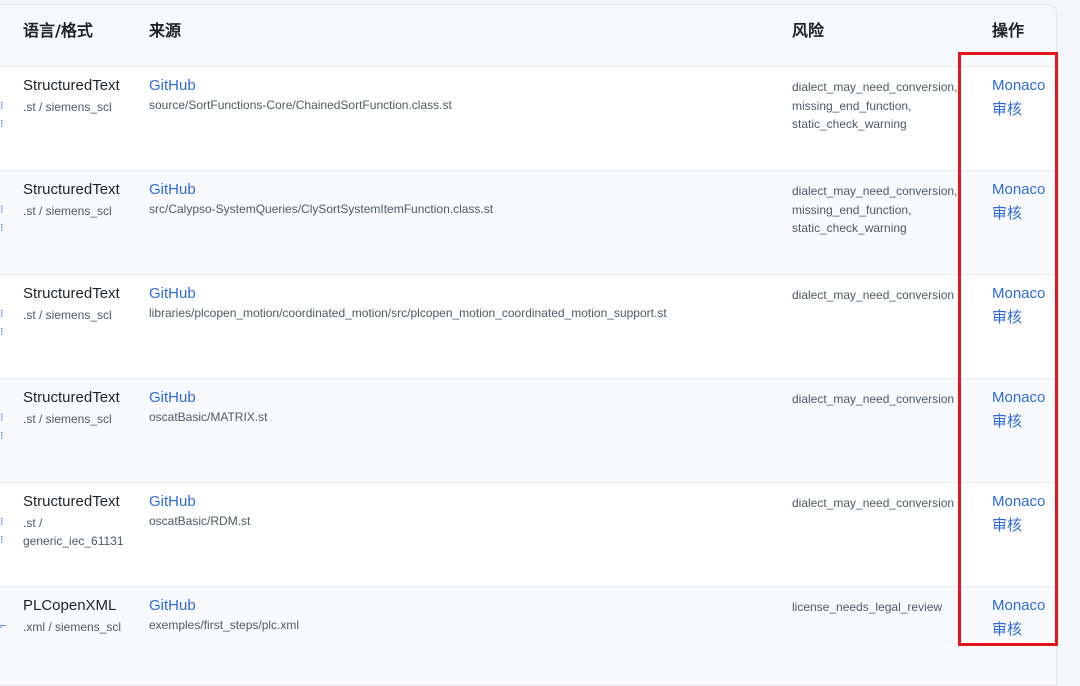 The image size is (1080, 686). What do you see at coordinates (165, 30) in the screenshot?
I see `column-header-source: 来源` at bounding box center [165, 30].